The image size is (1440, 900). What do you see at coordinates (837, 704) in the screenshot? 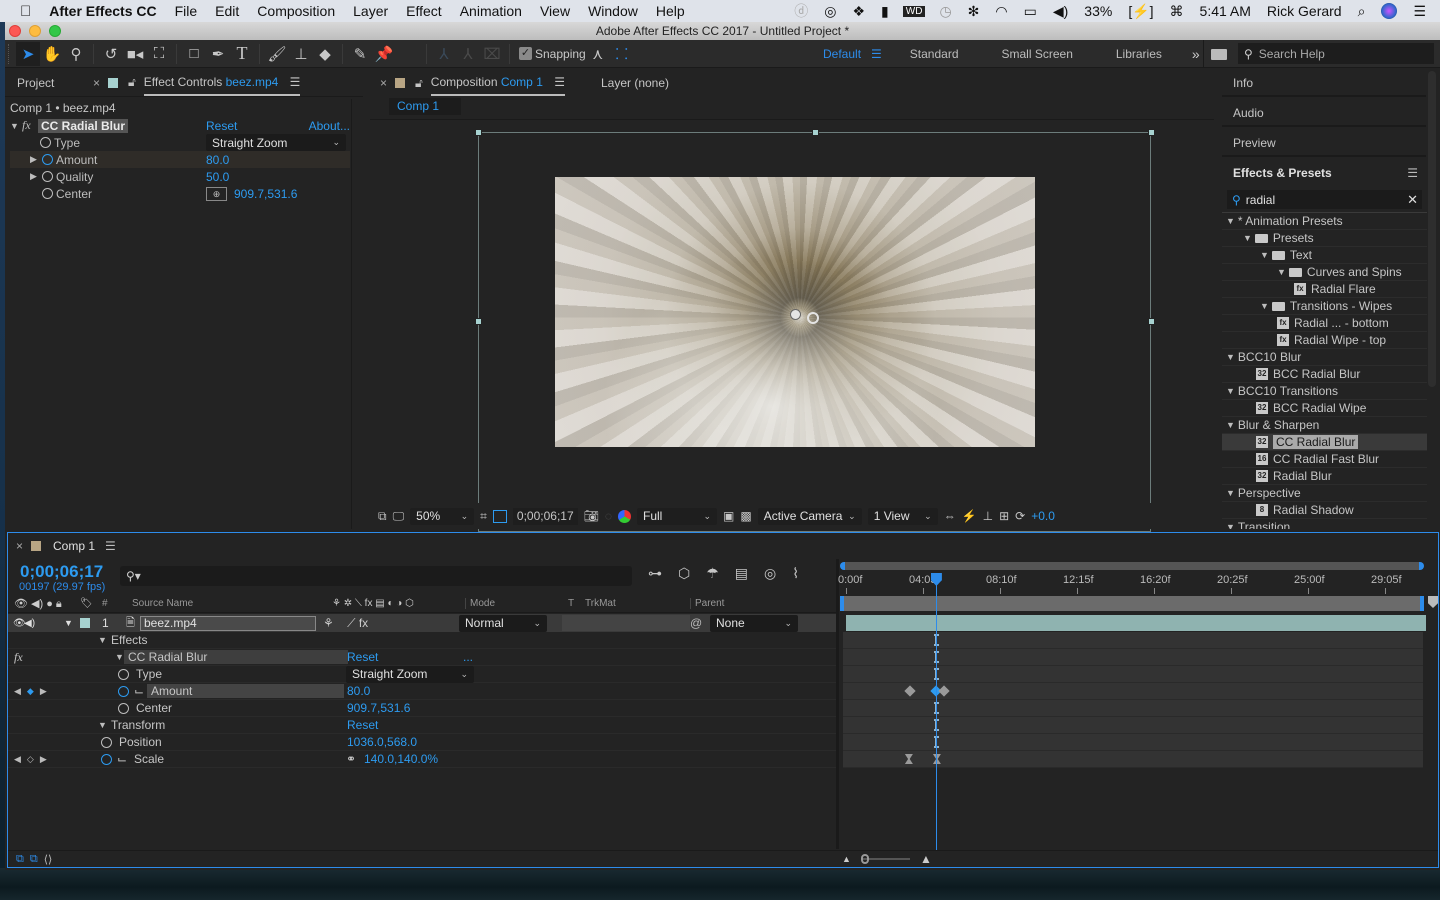
I see `timeline-divider` at bounding box center [837, 704].